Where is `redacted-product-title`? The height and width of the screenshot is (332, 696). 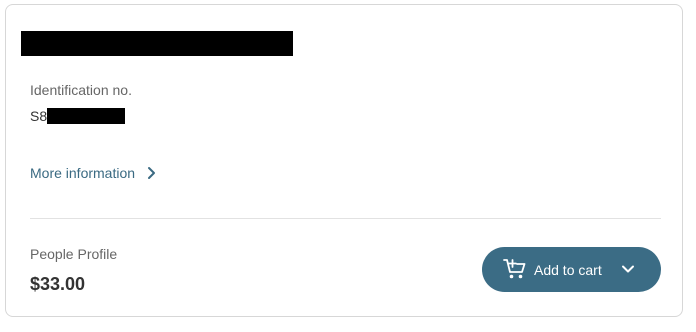 redacted-product-title is located at coordinates (157, 43).